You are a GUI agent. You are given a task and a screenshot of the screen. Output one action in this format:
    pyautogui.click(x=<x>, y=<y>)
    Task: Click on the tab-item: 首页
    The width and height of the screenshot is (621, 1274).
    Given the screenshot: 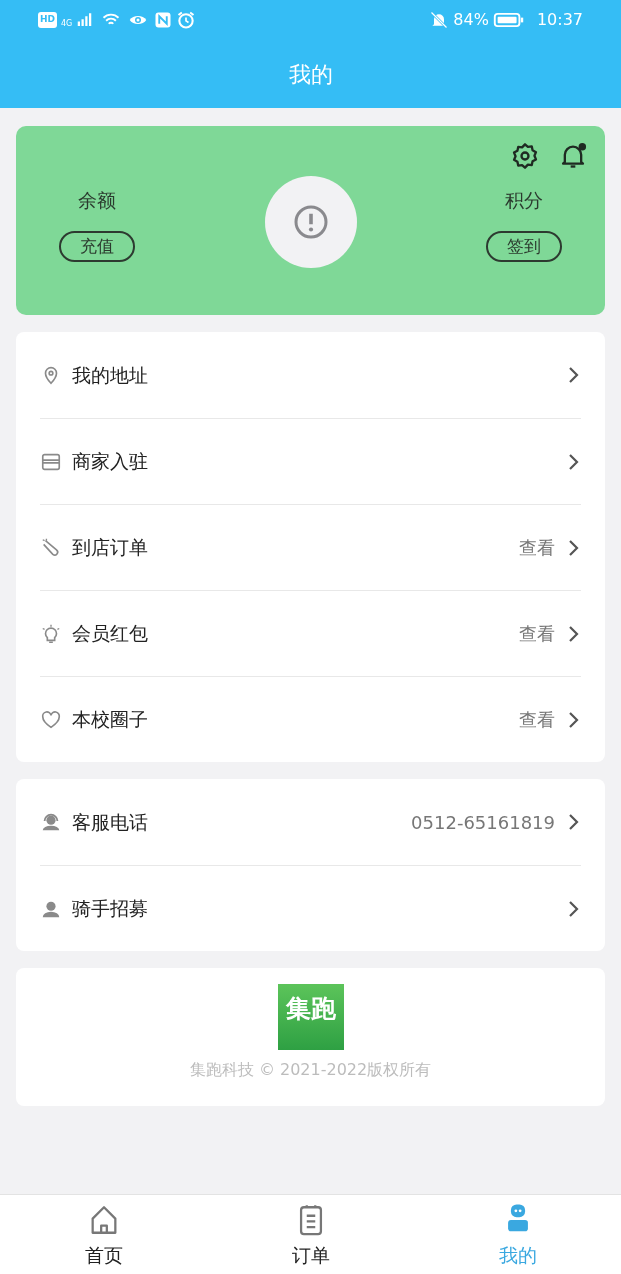 What is the action you would take?
    pyautogui.click(x=103, y=1234)
    